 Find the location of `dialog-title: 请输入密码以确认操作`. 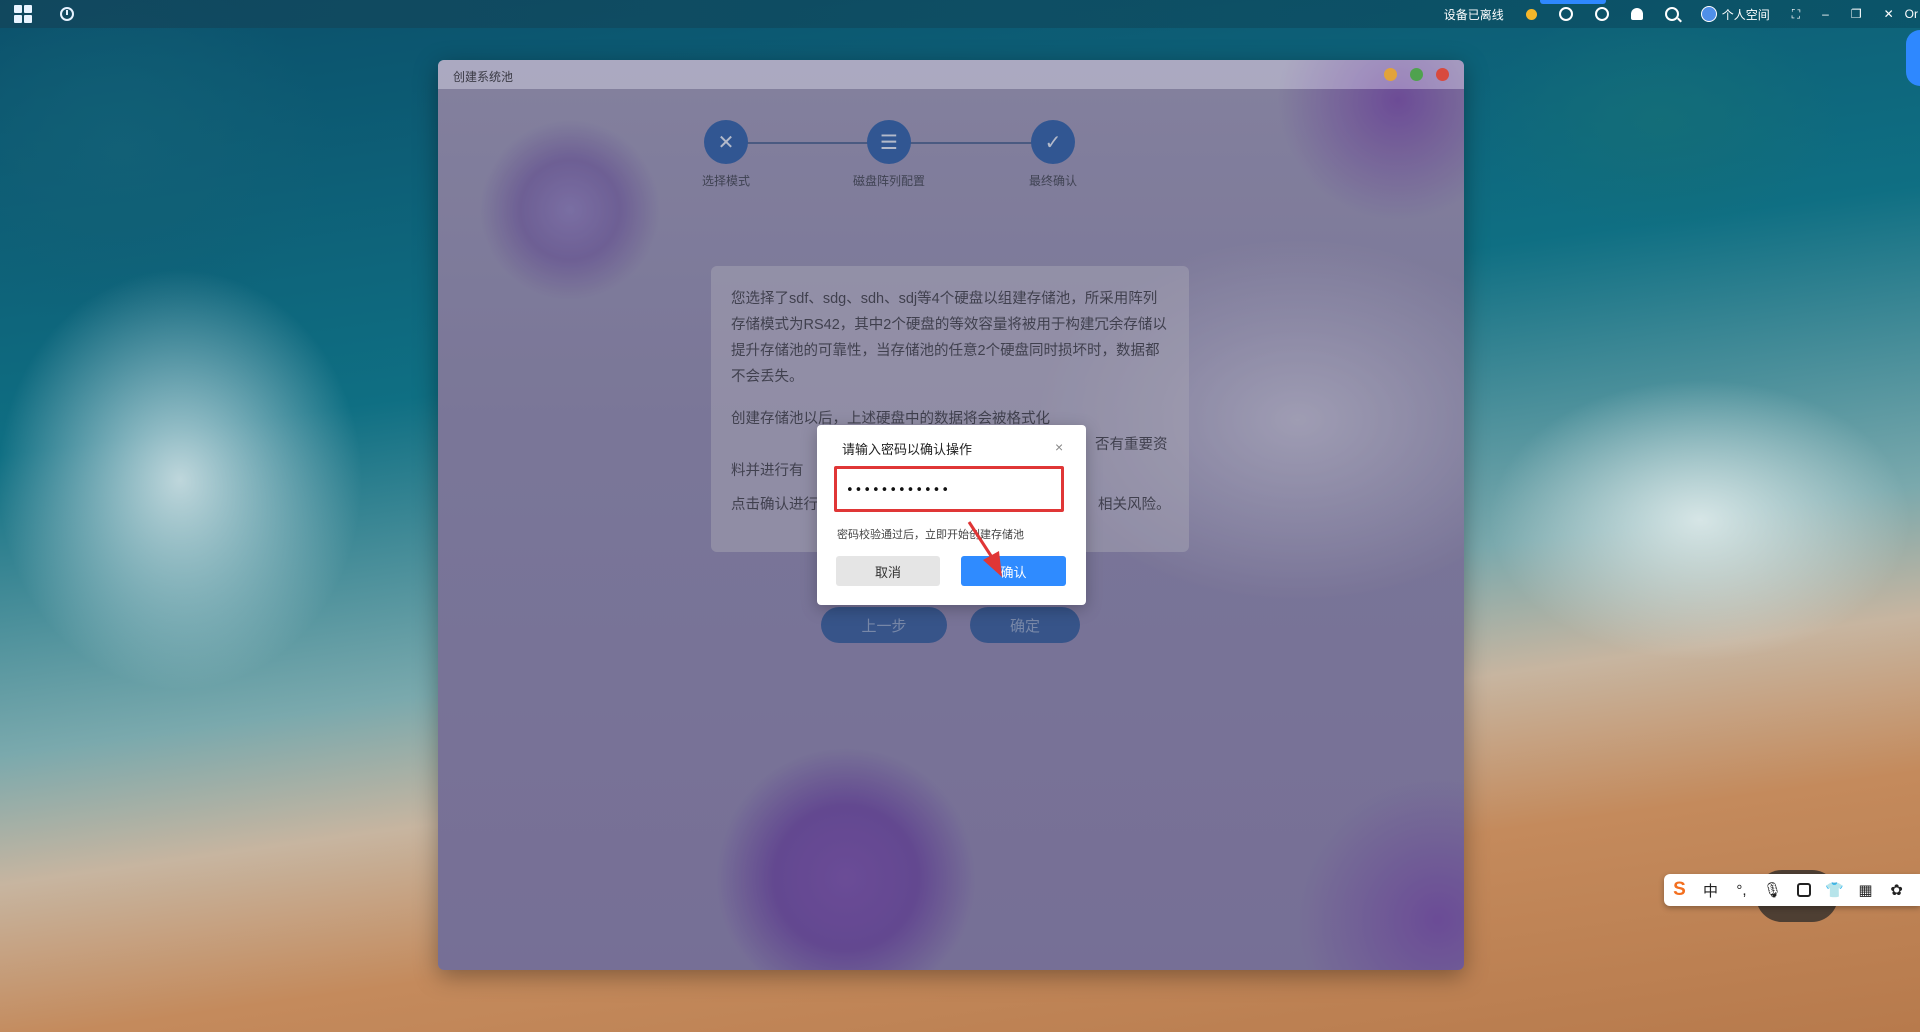

dialog-title: 请输入密码以确认操作 is located at coordinates (907, 449).